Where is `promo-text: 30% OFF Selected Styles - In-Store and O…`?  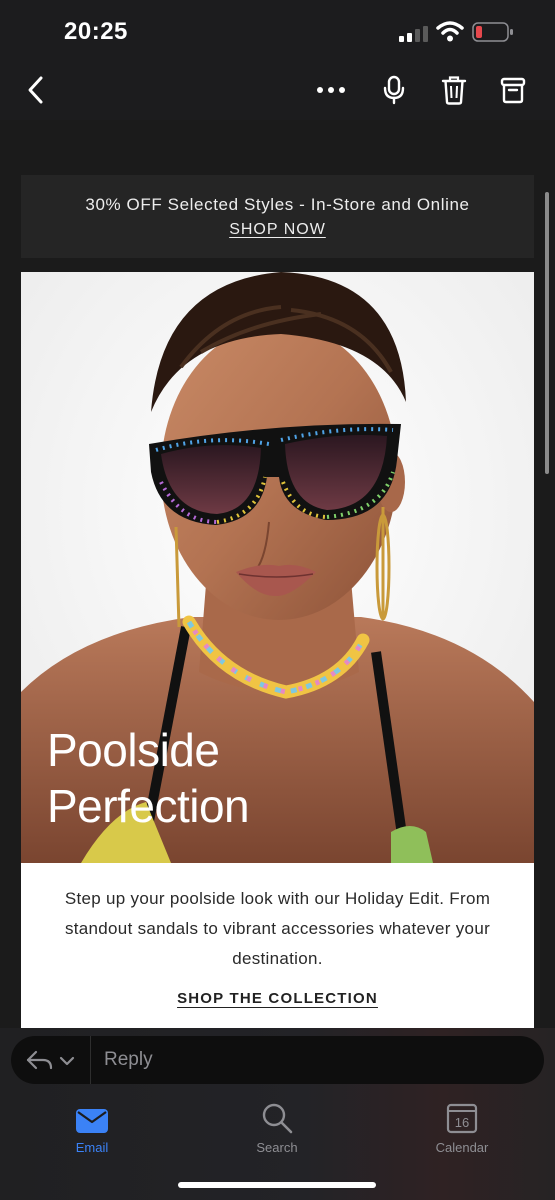 promo-text: 30% OFF Selected Styles - In-Store and O… is located at coordinates (277, 204).